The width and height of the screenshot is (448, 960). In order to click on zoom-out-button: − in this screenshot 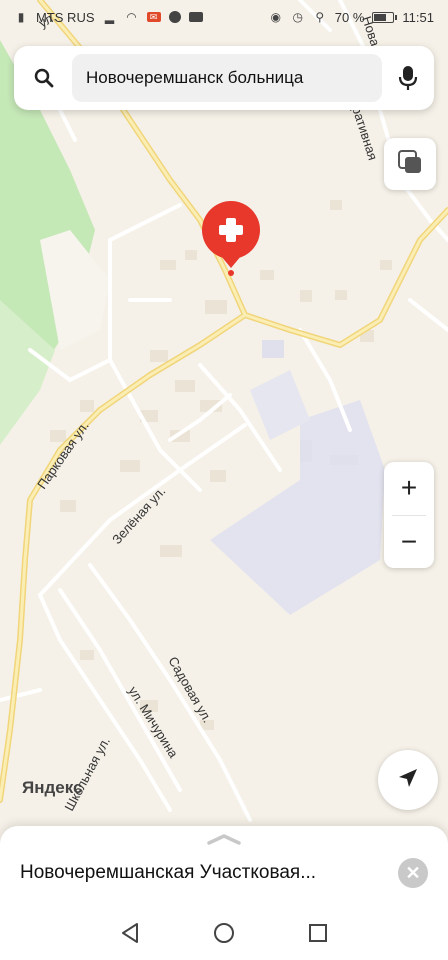, I will do `click(409, 541)`.